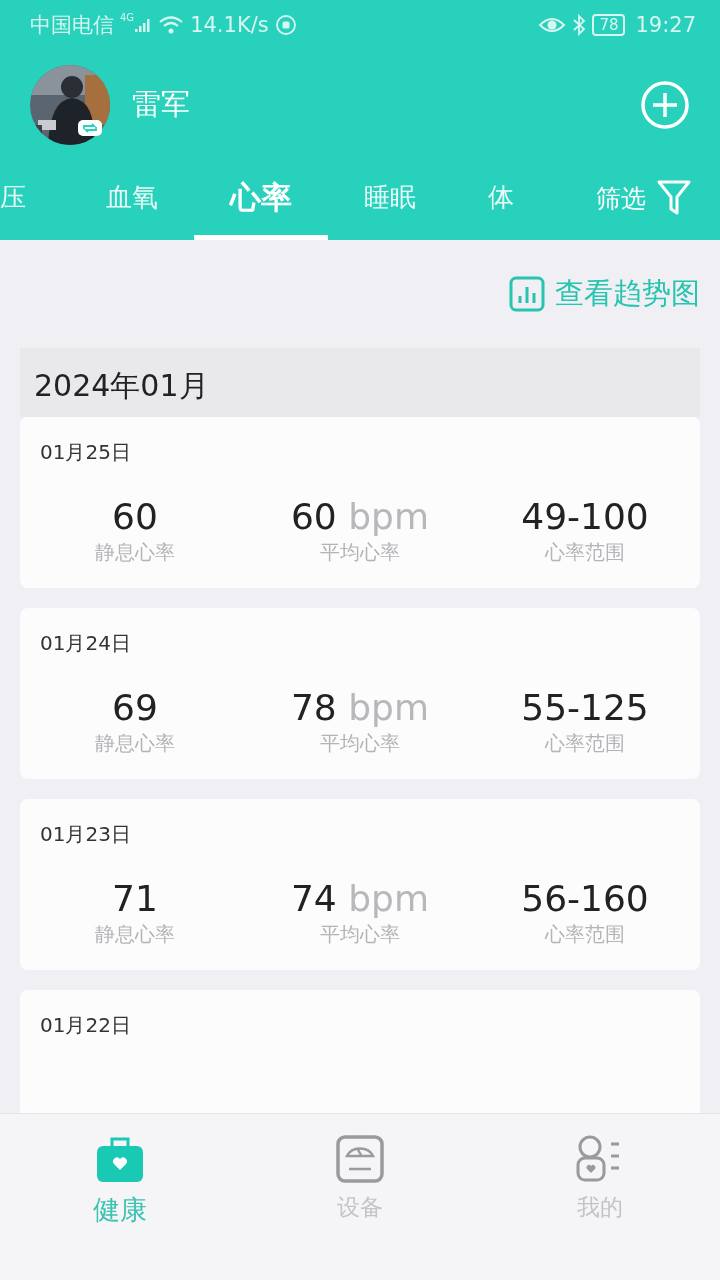 Image resolution: width=720 pixels, height=1280 pixels. What do you see at coordinates (501, 200) in the screenshot?
I see `tab: 体` at bounding box center [501, 200].